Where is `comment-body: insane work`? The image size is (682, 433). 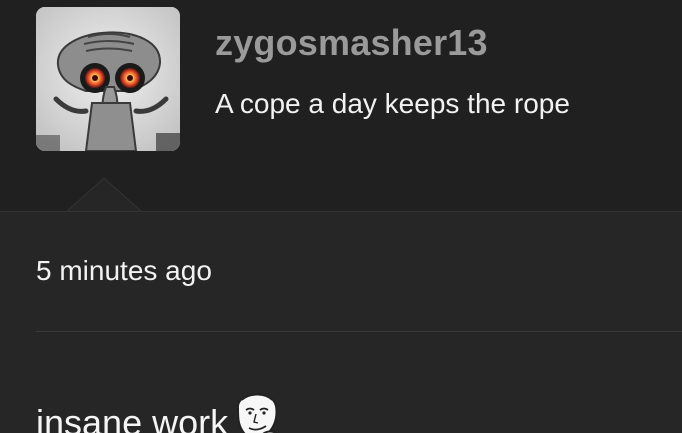
comment-body: insane work is located at coordinates (160, 409).